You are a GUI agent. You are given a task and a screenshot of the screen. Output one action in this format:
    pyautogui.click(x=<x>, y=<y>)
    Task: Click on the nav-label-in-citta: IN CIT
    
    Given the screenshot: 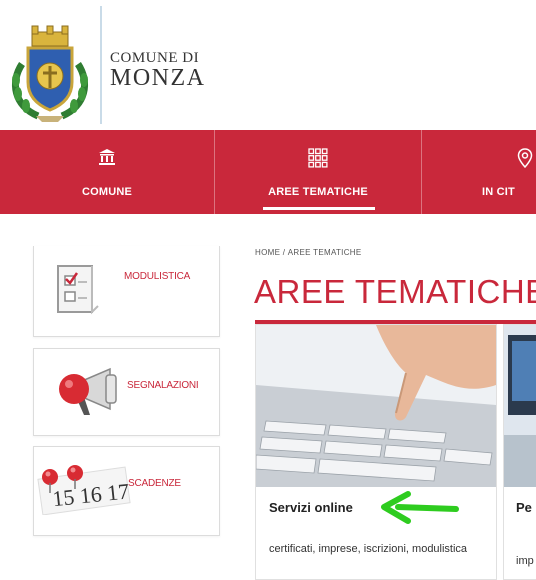 What is the action you would take?
    pyautogui.click(x=498, y=192)
    